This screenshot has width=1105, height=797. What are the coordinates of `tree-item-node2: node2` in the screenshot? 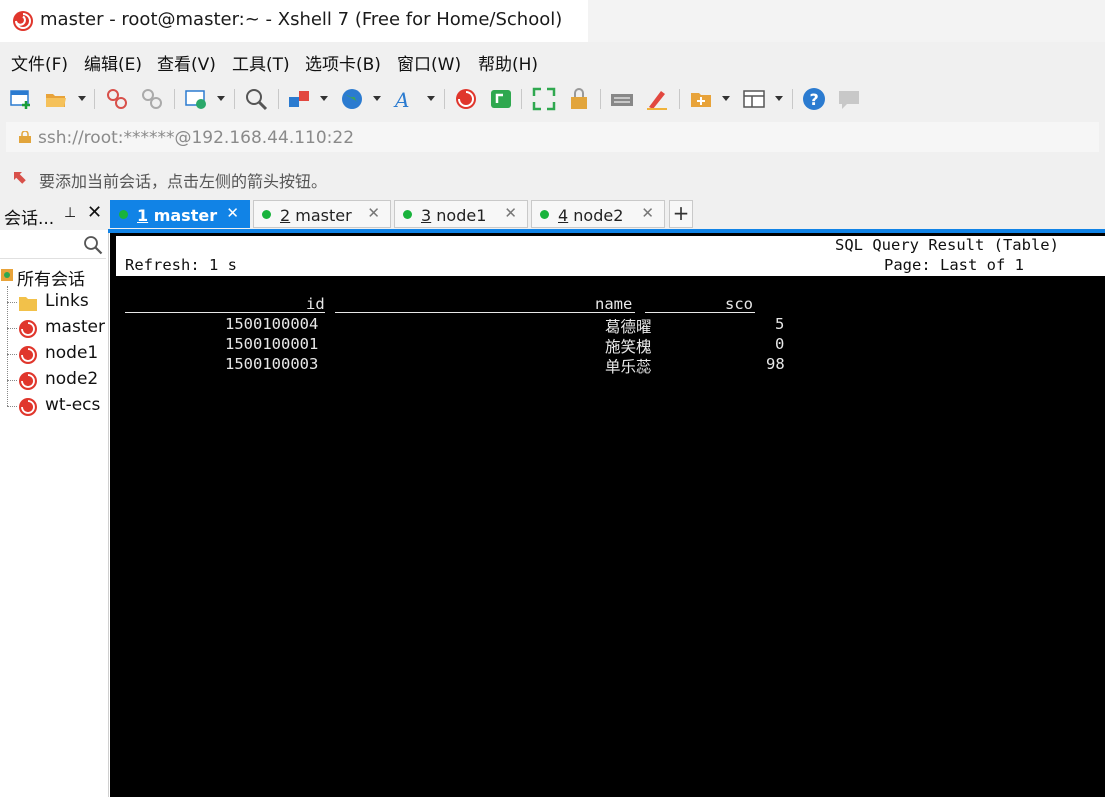 It's located at (71, 379).